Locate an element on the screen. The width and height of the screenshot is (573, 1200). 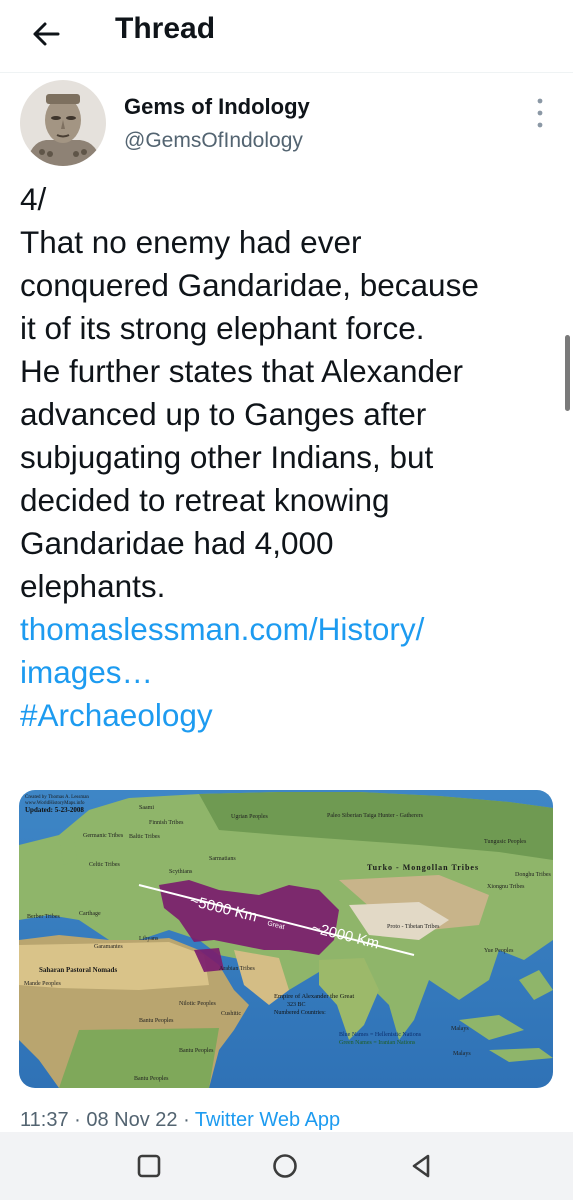
scrollbar-thumb is located at coordinates (567, 373).